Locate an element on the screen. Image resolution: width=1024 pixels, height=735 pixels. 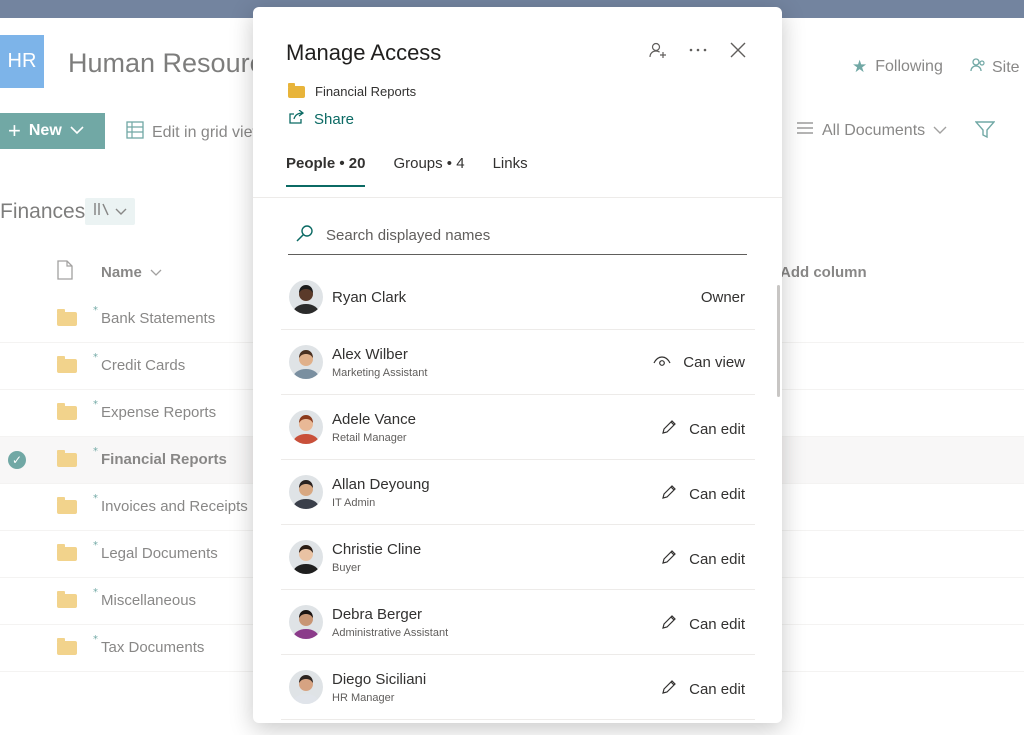
share-link: Share is located at coordinates (321, 118).